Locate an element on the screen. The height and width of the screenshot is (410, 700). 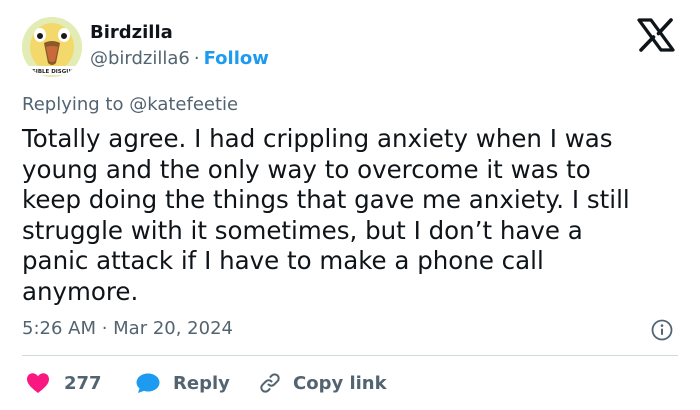
avatar-caption: VISIBLE DISGUST is located at coordinates (52, 72).